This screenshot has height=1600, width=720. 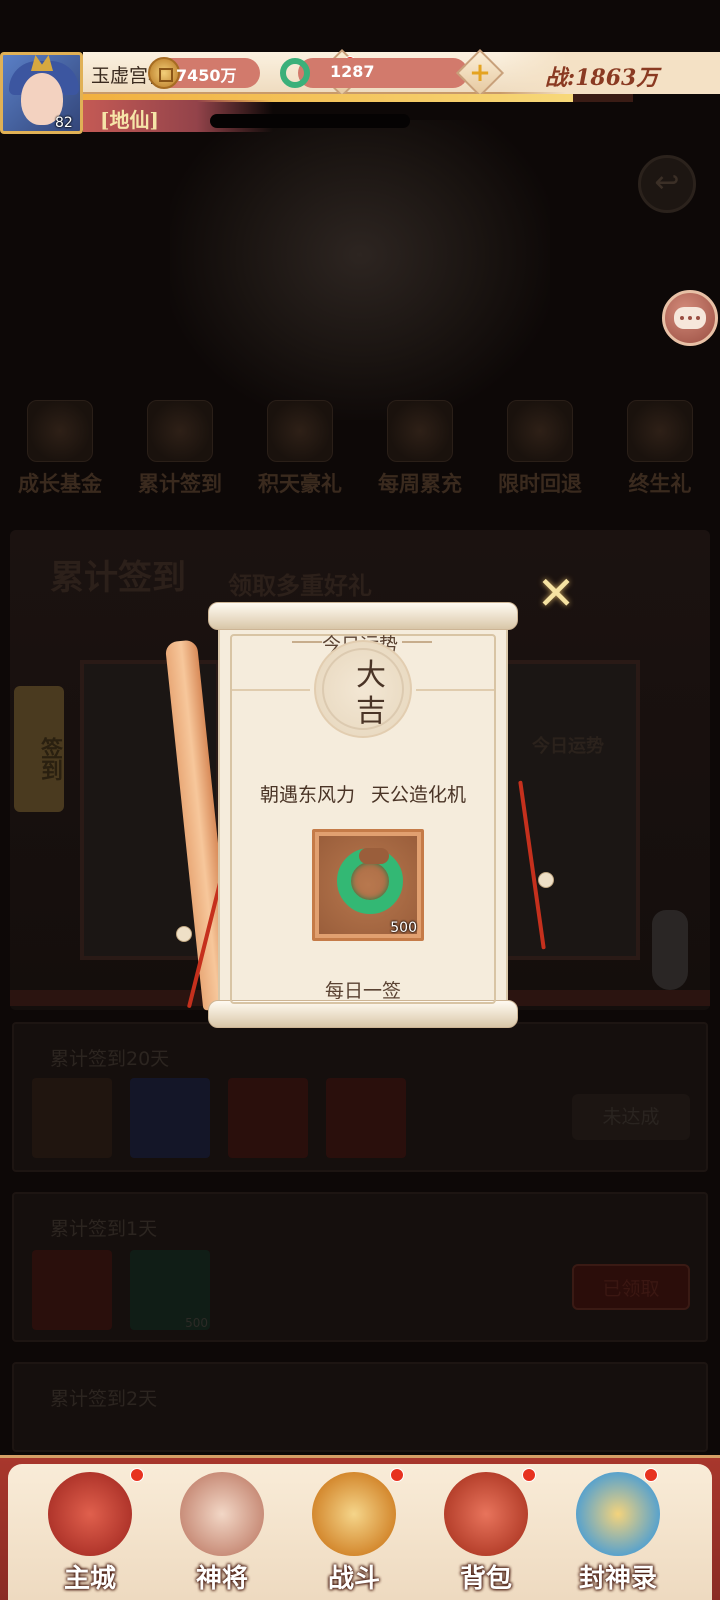 I want to click on fortune-lot-char: 吉, so click(x=371, y=711).